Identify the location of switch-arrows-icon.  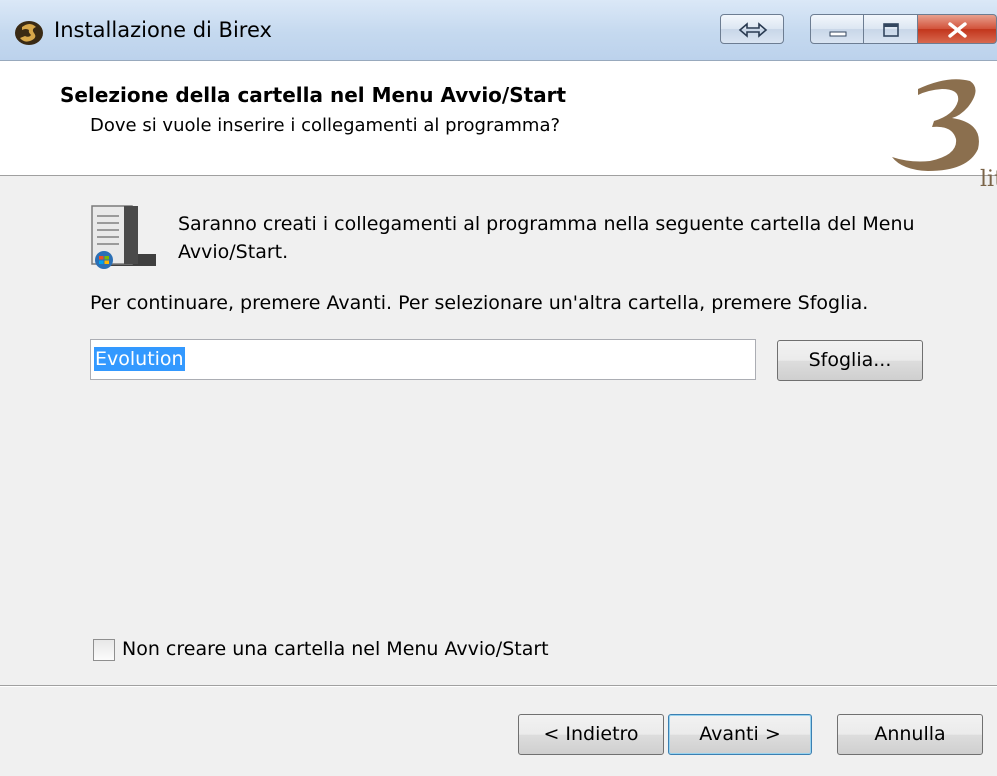
(753, 30).